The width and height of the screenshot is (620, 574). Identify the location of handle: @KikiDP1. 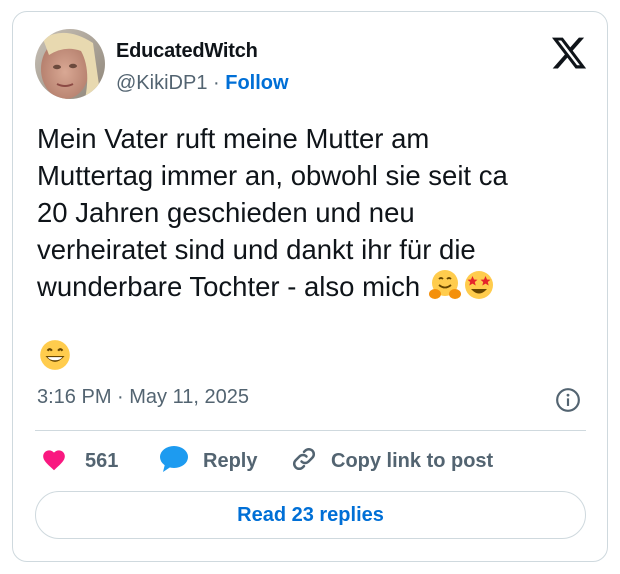
(161, 83).